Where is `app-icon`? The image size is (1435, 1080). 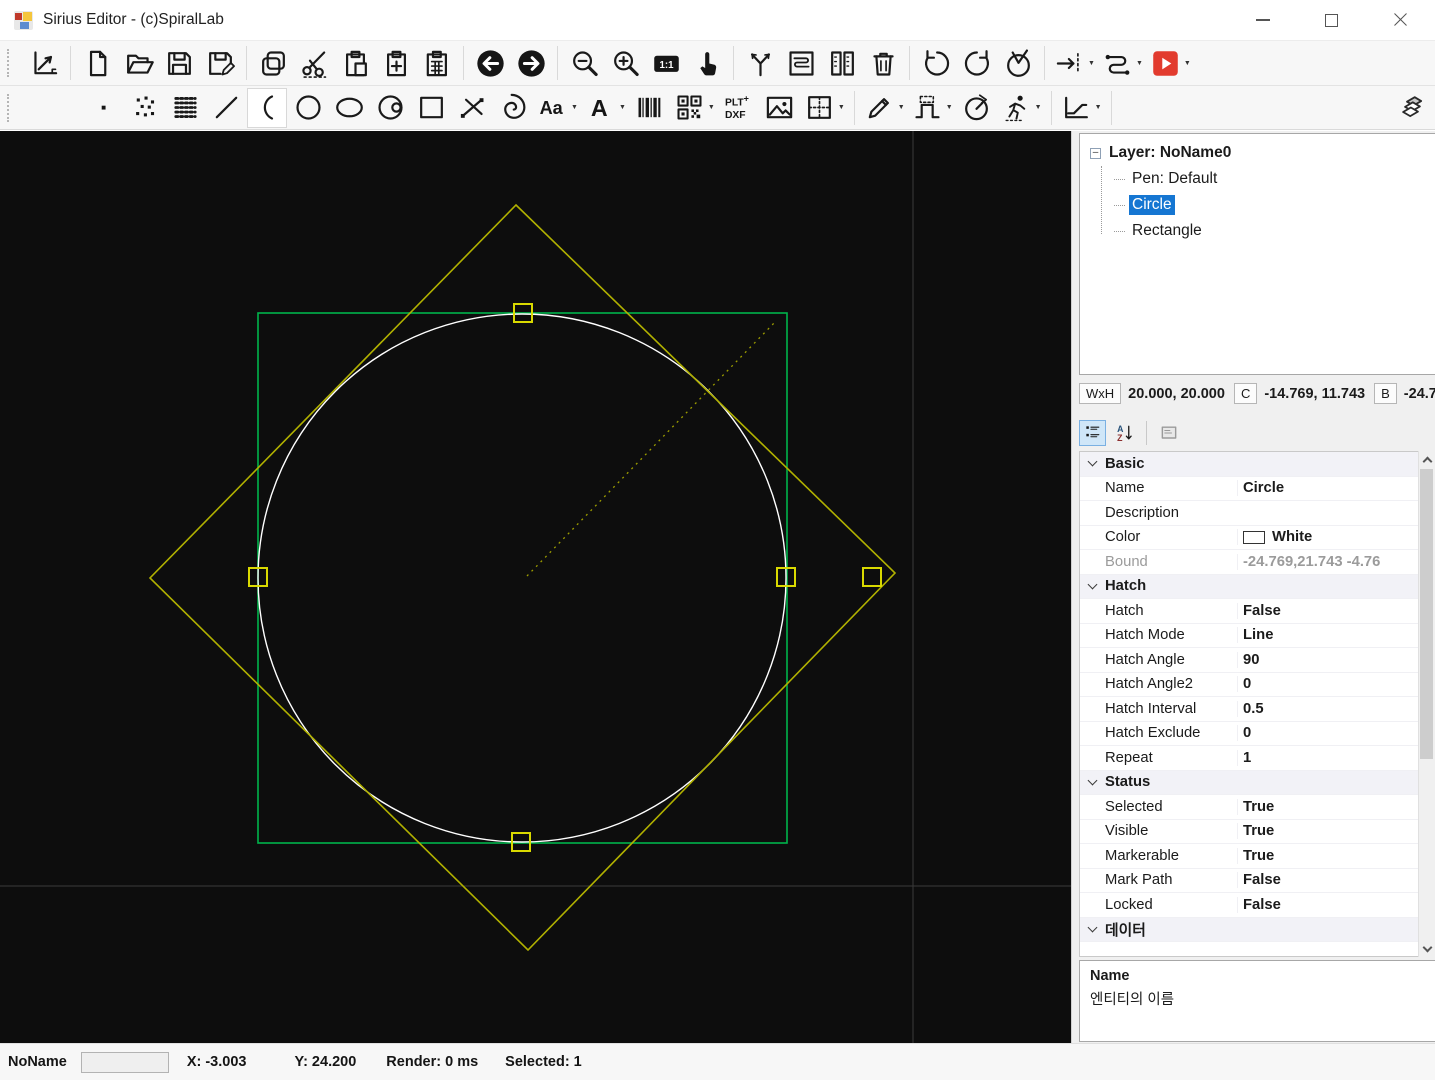
app-icon is located at coordinates (23, 20).